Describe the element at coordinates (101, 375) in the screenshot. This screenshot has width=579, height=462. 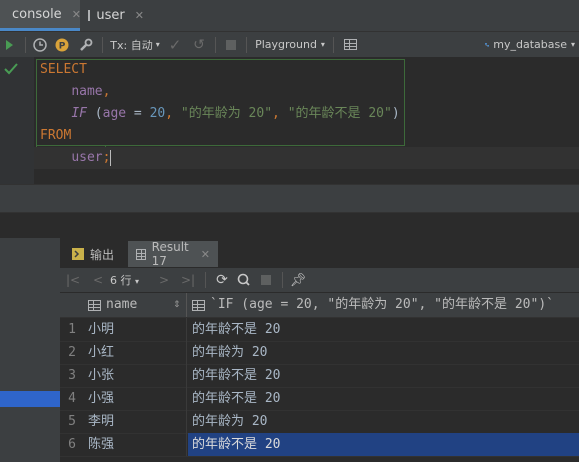
I see `cell-name: 小张` at that location.